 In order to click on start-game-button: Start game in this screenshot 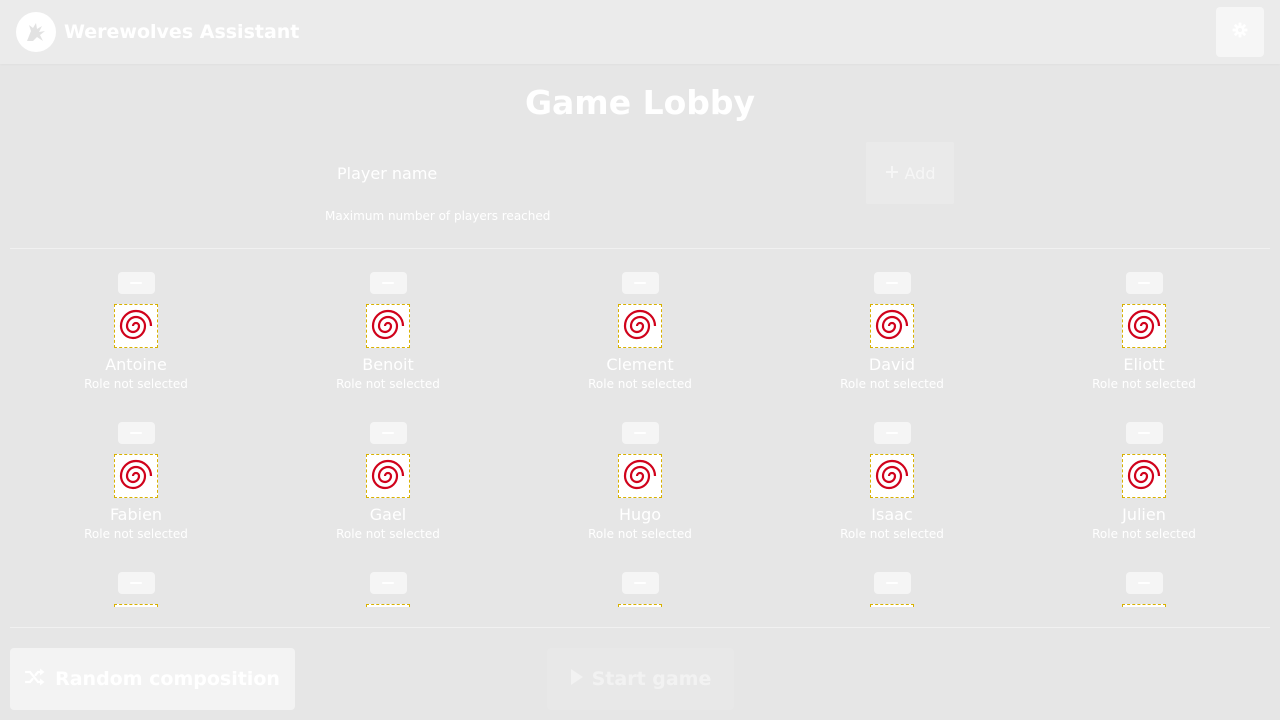, I will do `click(640, 679)`.